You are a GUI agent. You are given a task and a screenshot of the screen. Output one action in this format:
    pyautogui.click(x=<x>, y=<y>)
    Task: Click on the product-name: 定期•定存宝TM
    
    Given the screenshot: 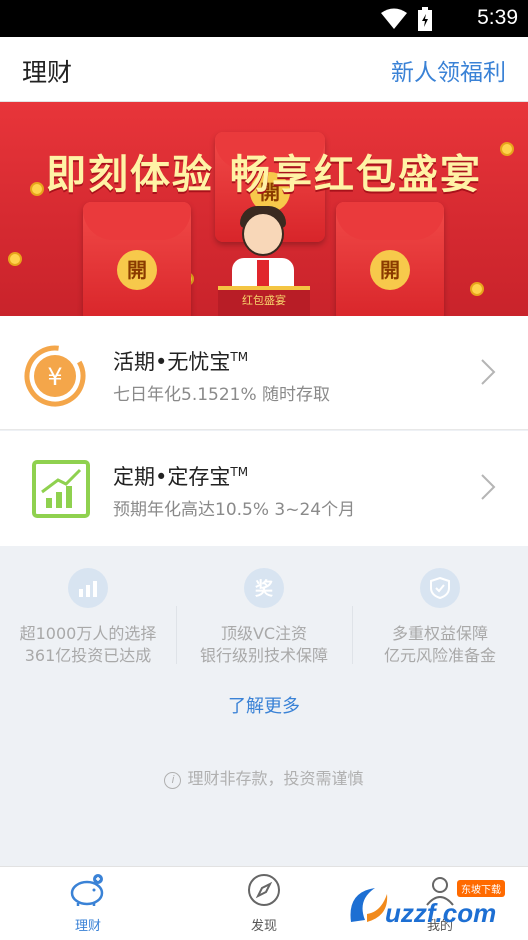 What is the action you would take?
    pyautogui.click(x=181, y=477)
    